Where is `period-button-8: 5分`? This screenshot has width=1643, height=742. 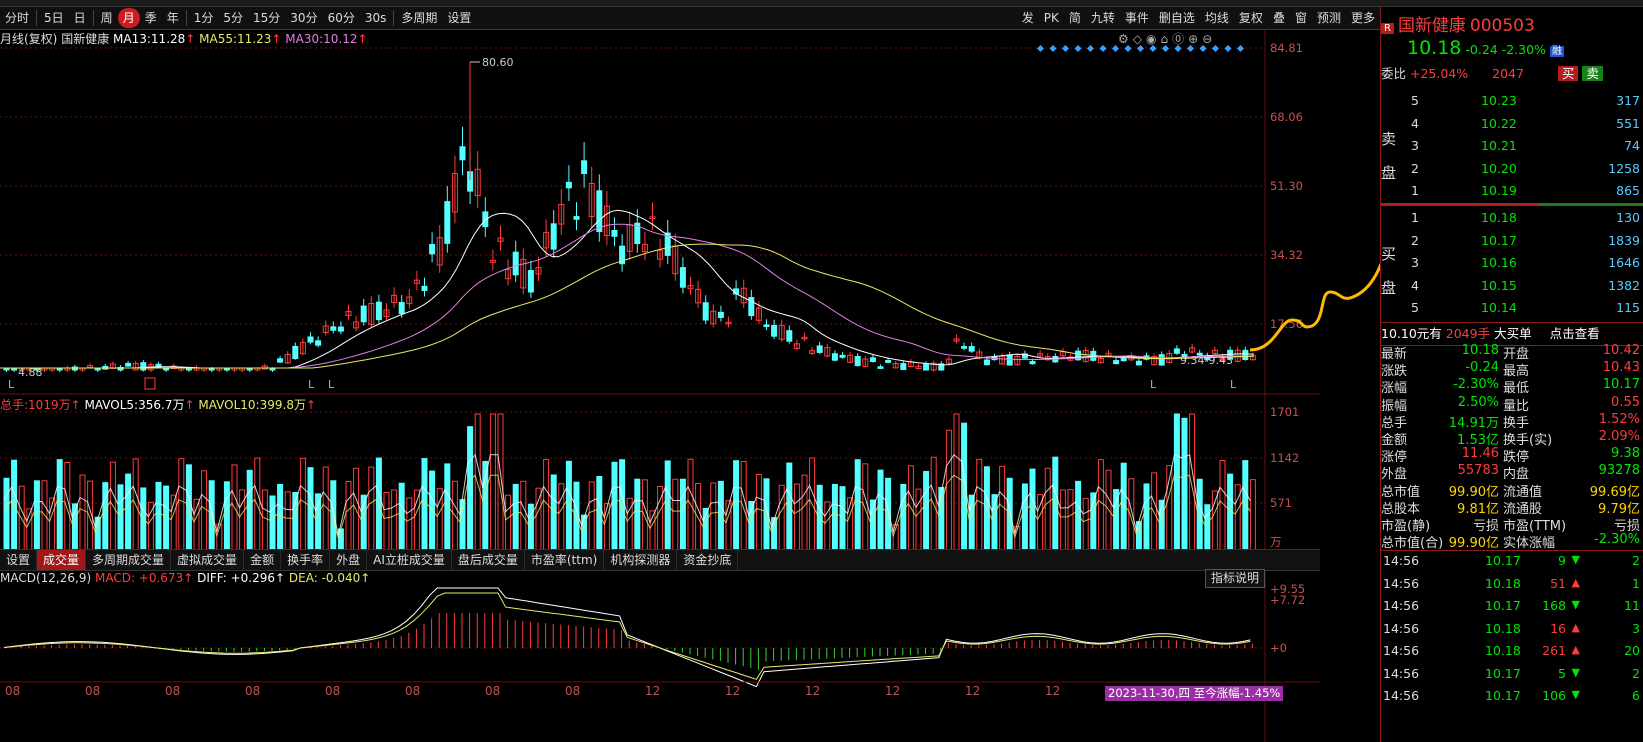 period-button-8: 5分 is located at coordinates (233, 18).